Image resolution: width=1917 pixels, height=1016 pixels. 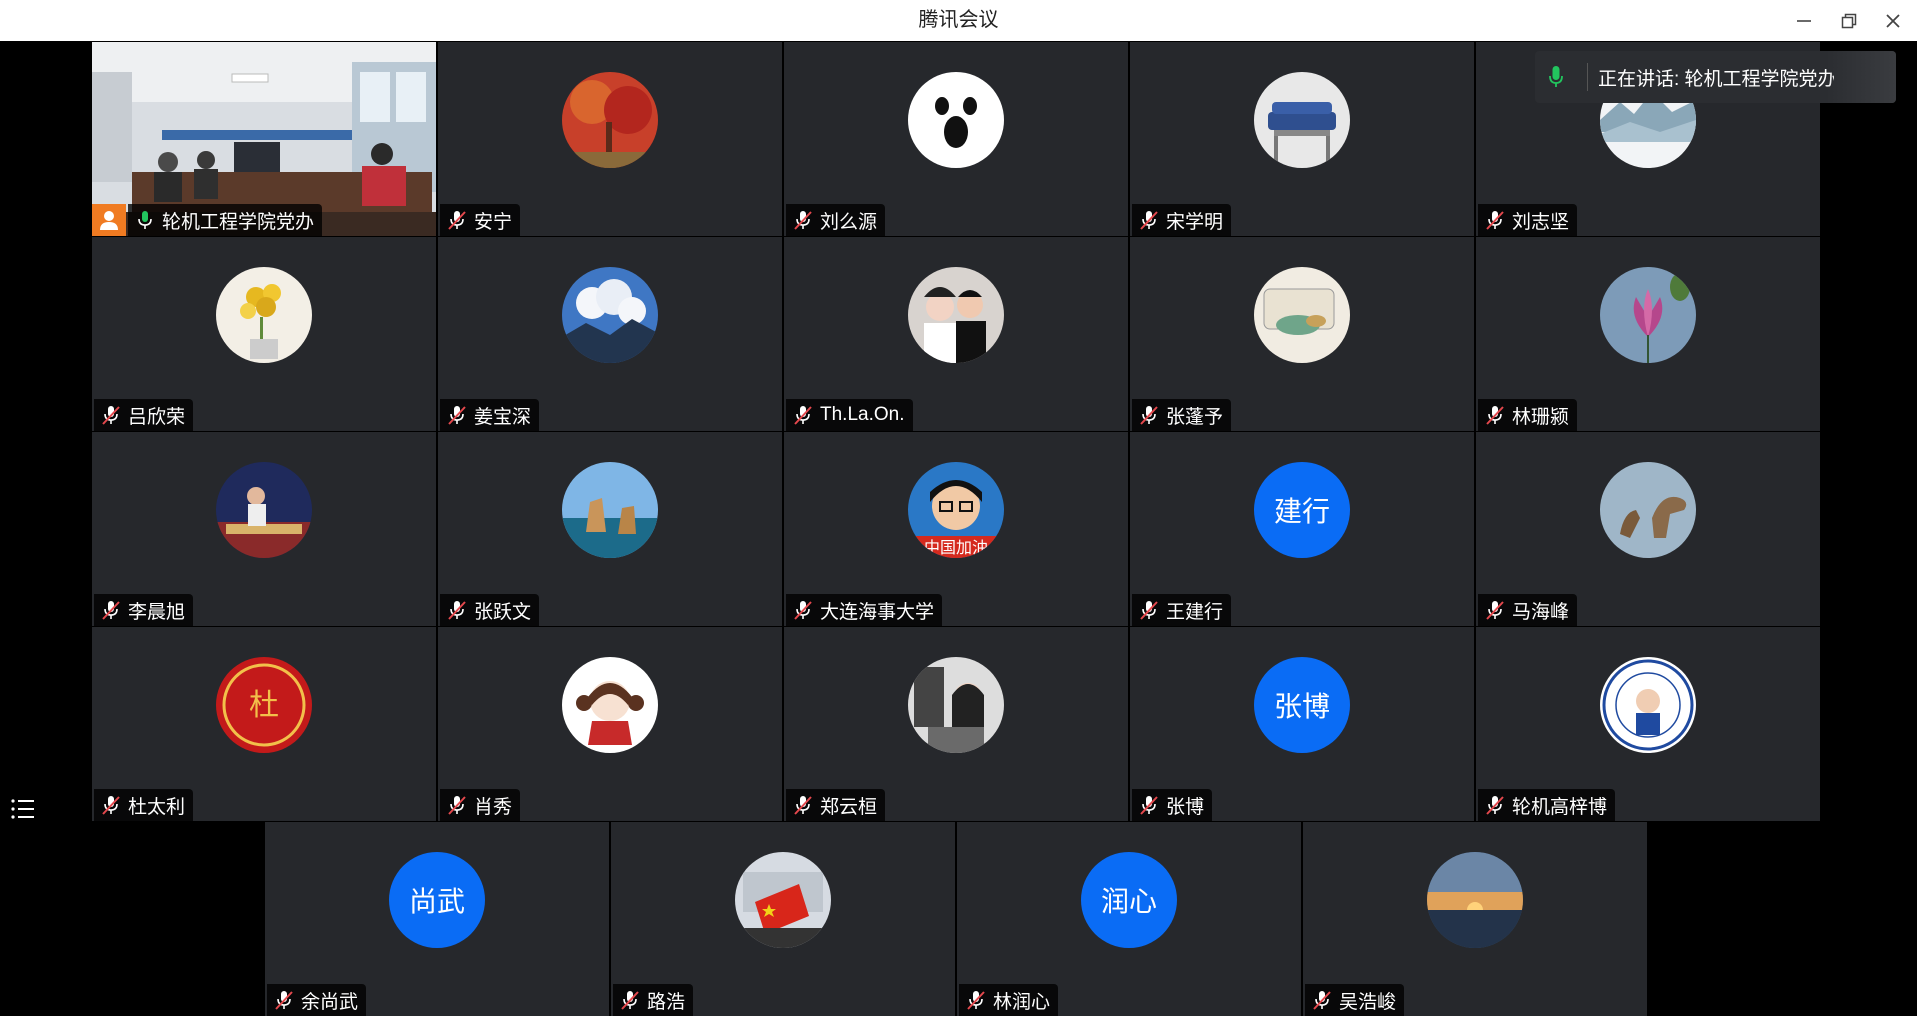 I want to click on name-tag: Th.La.On., so click(x=849, y=415).